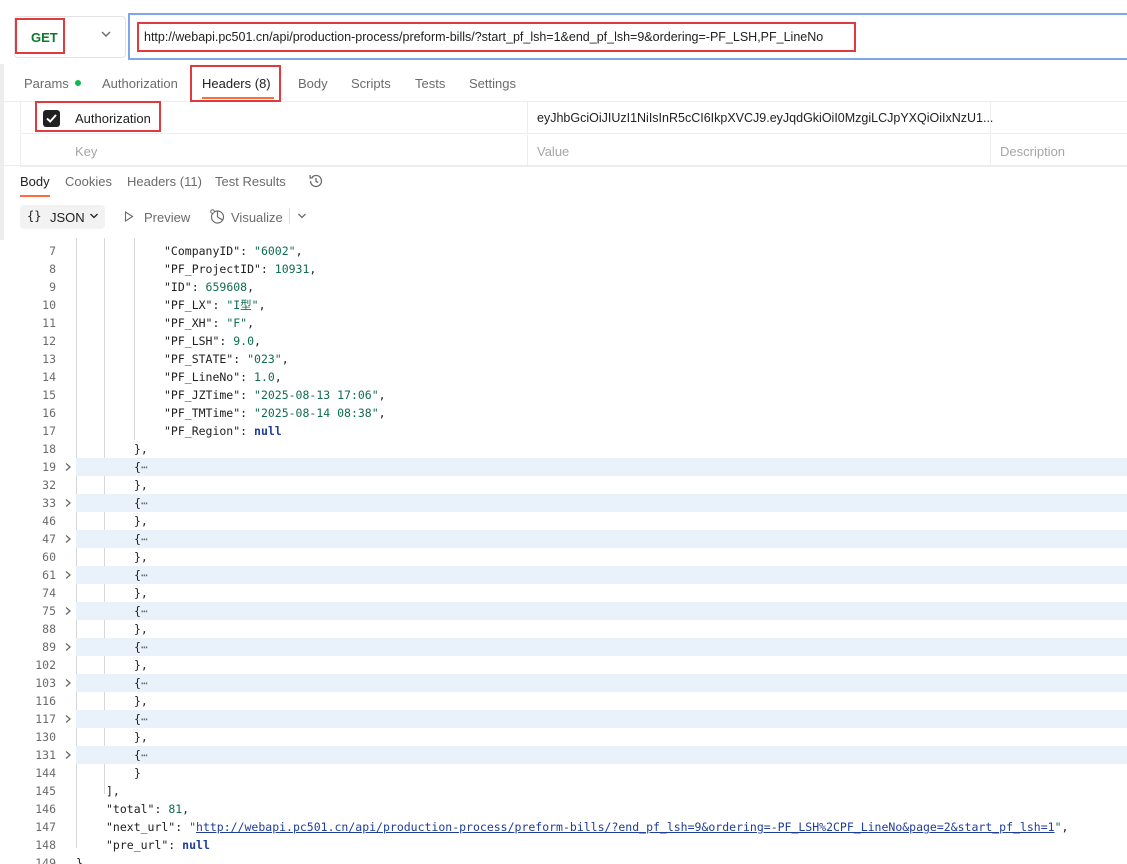 Image resolution: width=1127 pixels, height=864 pixels. Describe the element at coordinates (264, 359) in the screenshot. I see `code-token: "023"` at that location.